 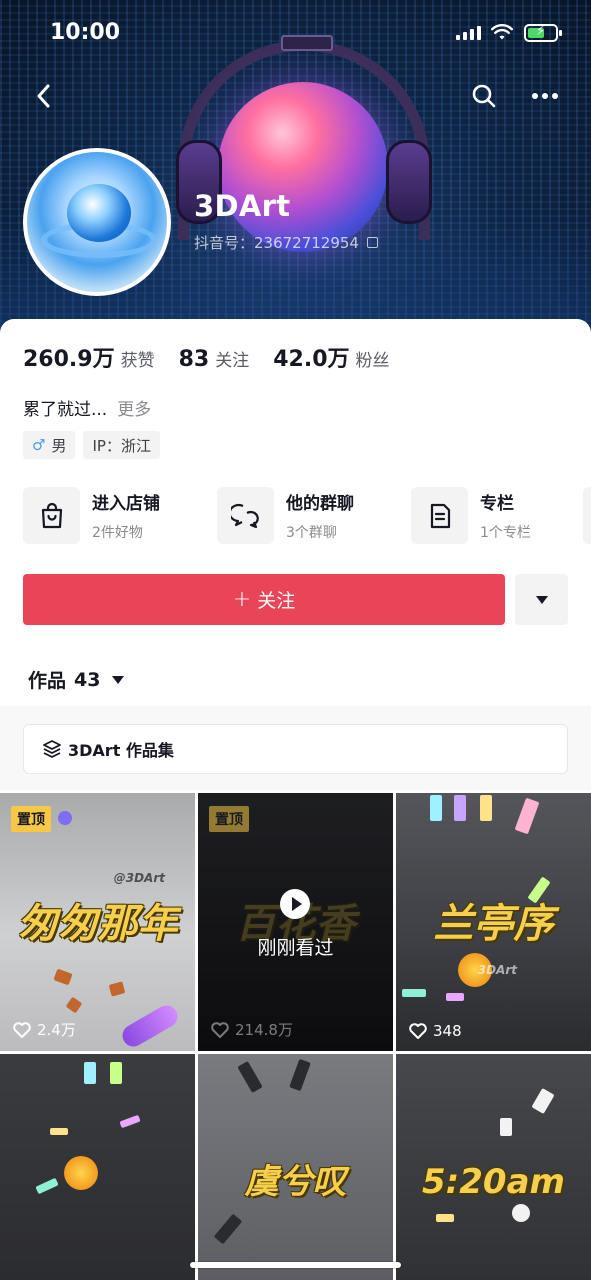 I want to click on gender-label: 男, so click(x=59, y=445).